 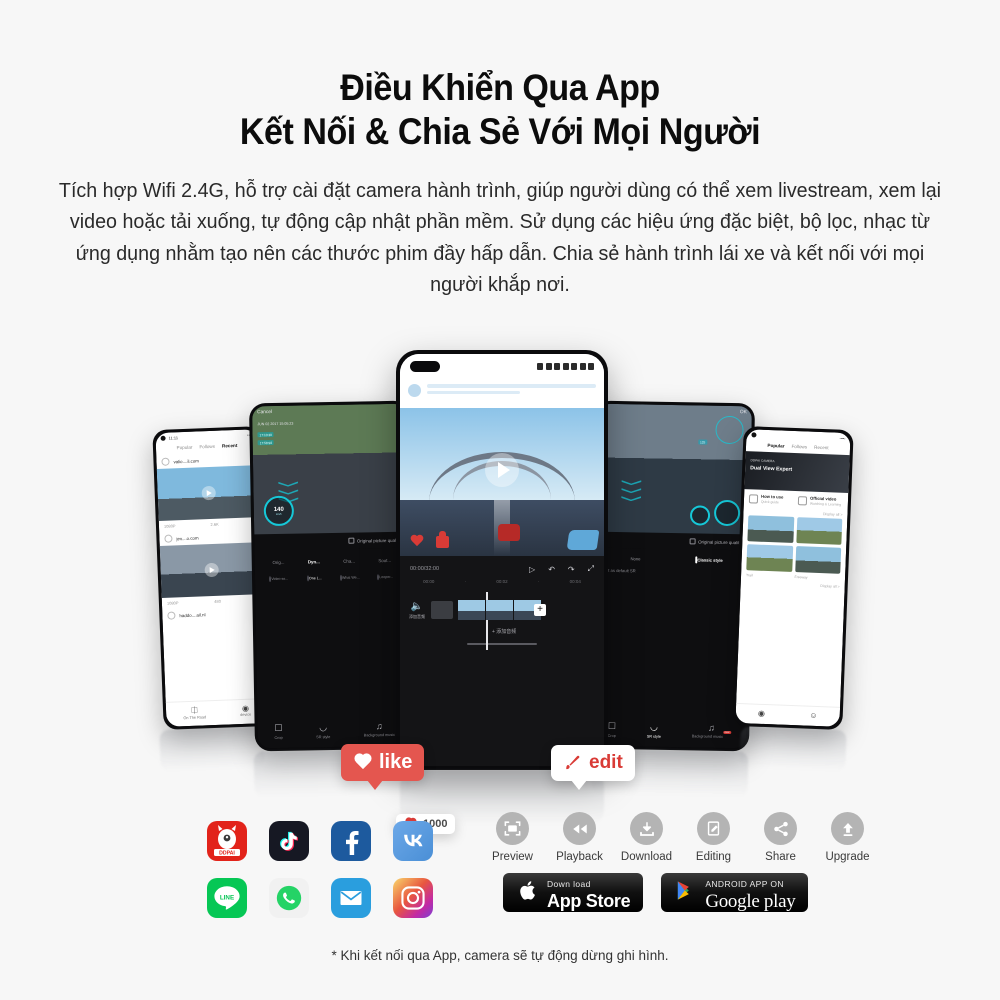 What do you see at coordinates (579, 828) in the screenshot?
I see `rewind-icon` at bounding box center [579, 828].